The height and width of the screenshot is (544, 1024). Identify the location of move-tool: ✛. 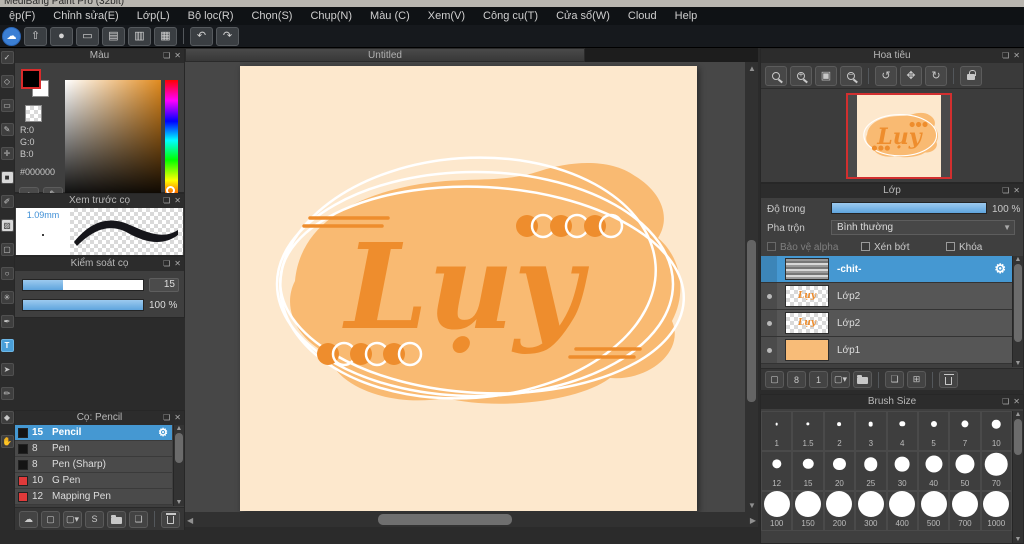
(7, 153).